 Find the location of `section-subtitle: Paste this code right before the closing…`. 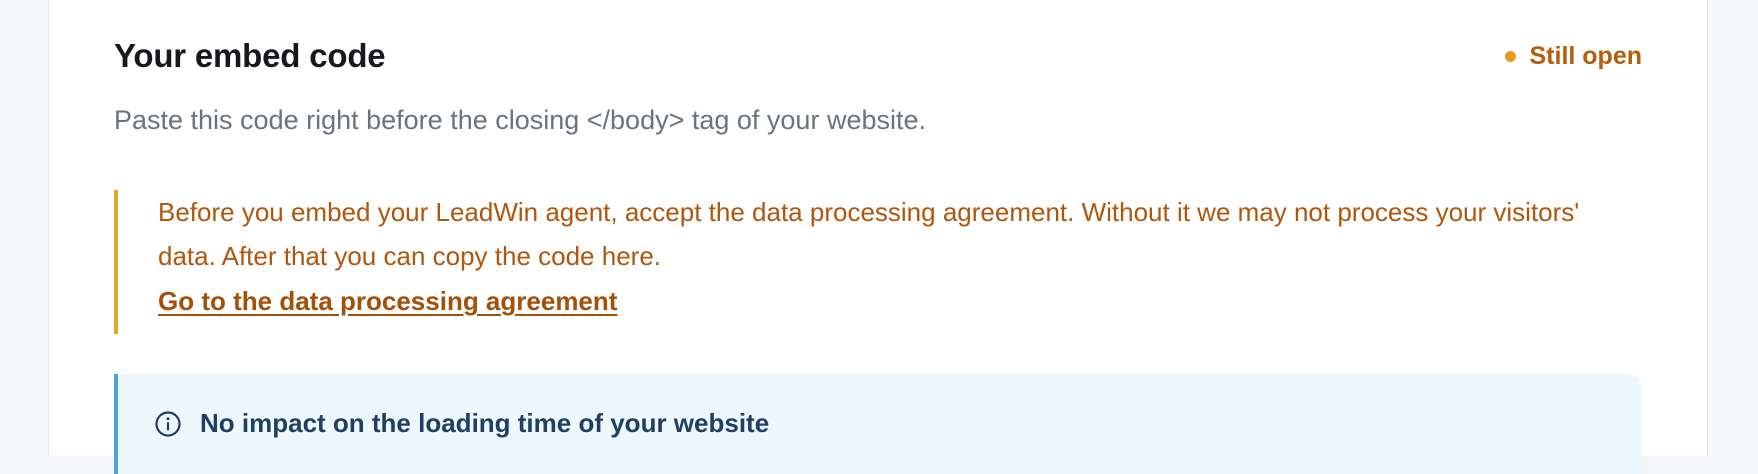

section-subtitle: Paste this code right before the closing… is located at coordinates (520, 120).